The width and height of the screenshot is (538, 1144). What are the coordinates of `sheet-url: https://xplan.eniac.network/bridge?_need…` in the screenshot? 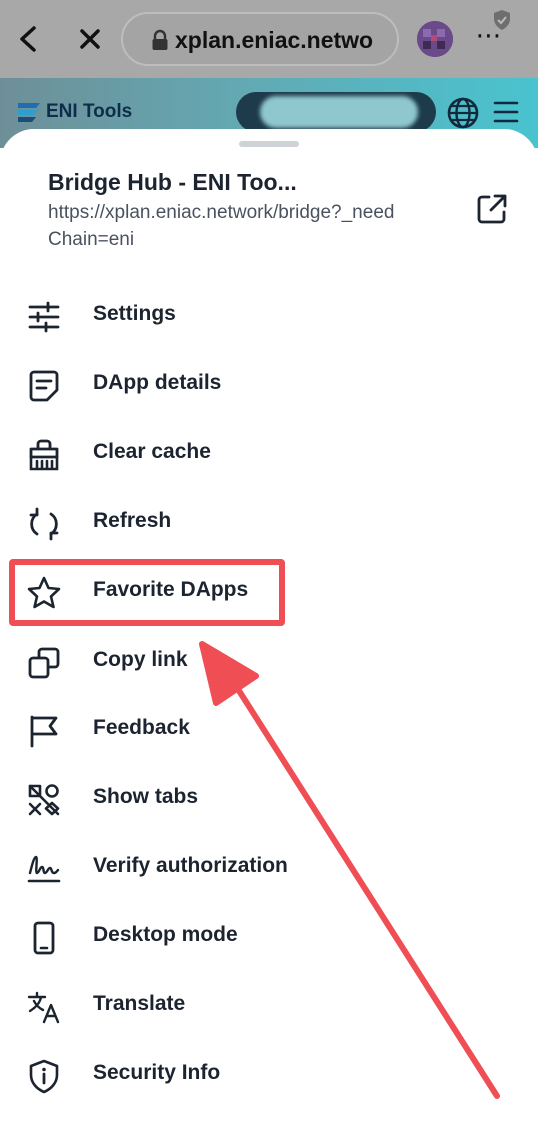 It's located at (221, 226).